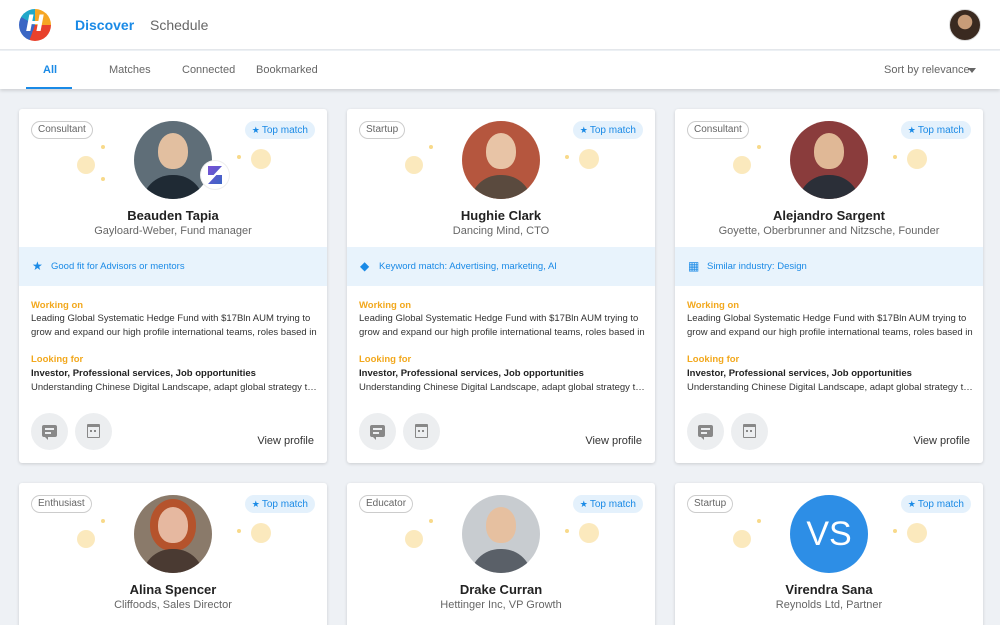  Describe the element at coordinates (829, 534) in the screenshot. I see `profile-initials-avatar: VS` at that location.